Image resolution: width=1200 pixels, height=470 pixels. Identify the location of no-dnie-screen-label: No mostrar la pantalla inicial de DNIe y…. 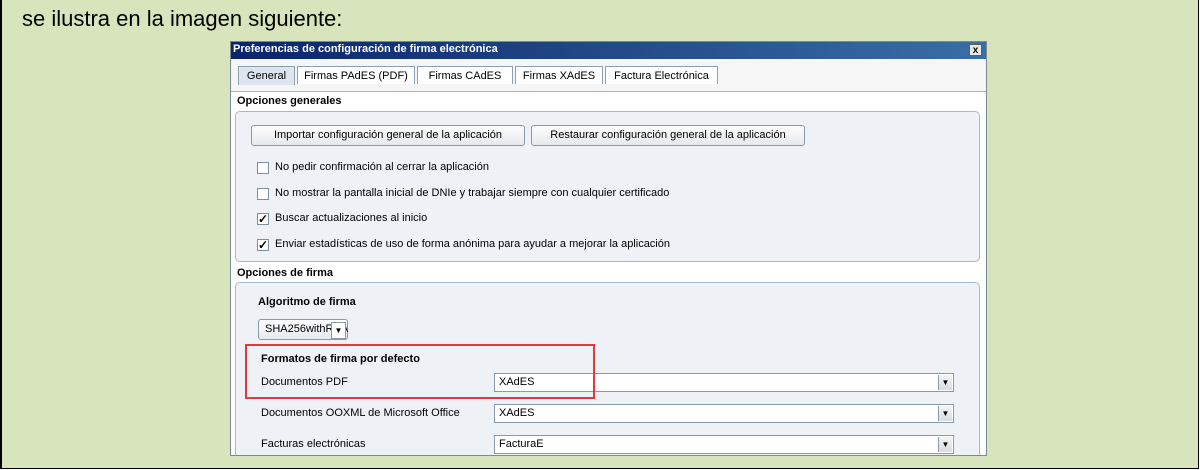
(472, 193).